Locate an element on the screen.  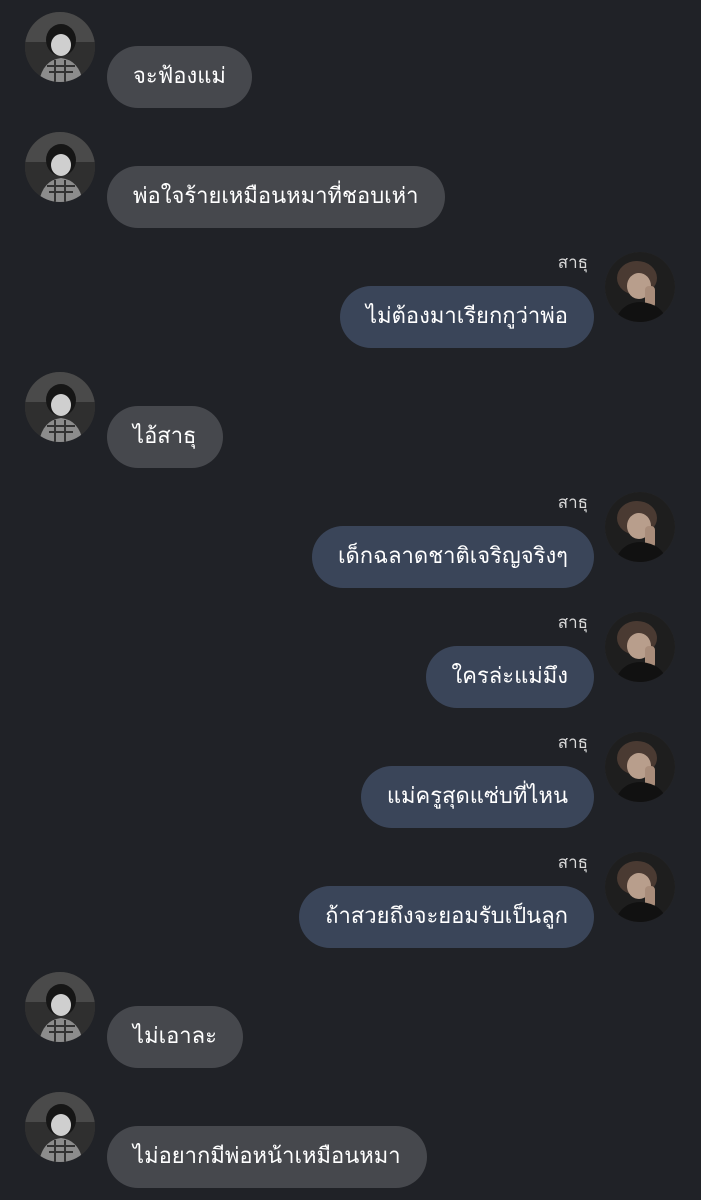
message-bubble: ไม่อยากมีพ่อหน้าเหมือนหมา is located at coordinates (267, 1157).